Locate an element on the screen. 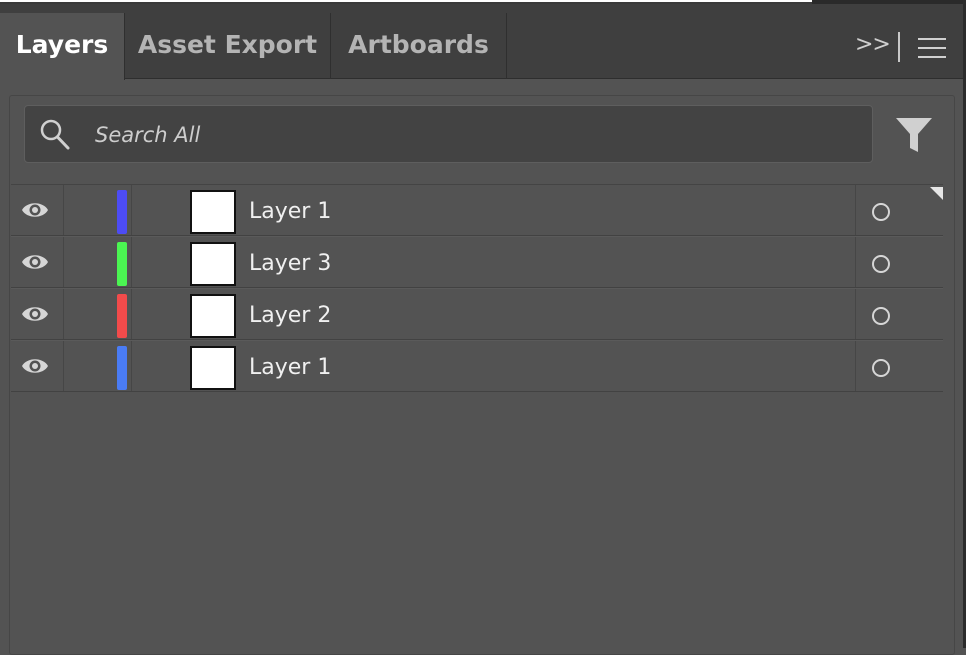  filter-icon is located at coordinates (914, 135).